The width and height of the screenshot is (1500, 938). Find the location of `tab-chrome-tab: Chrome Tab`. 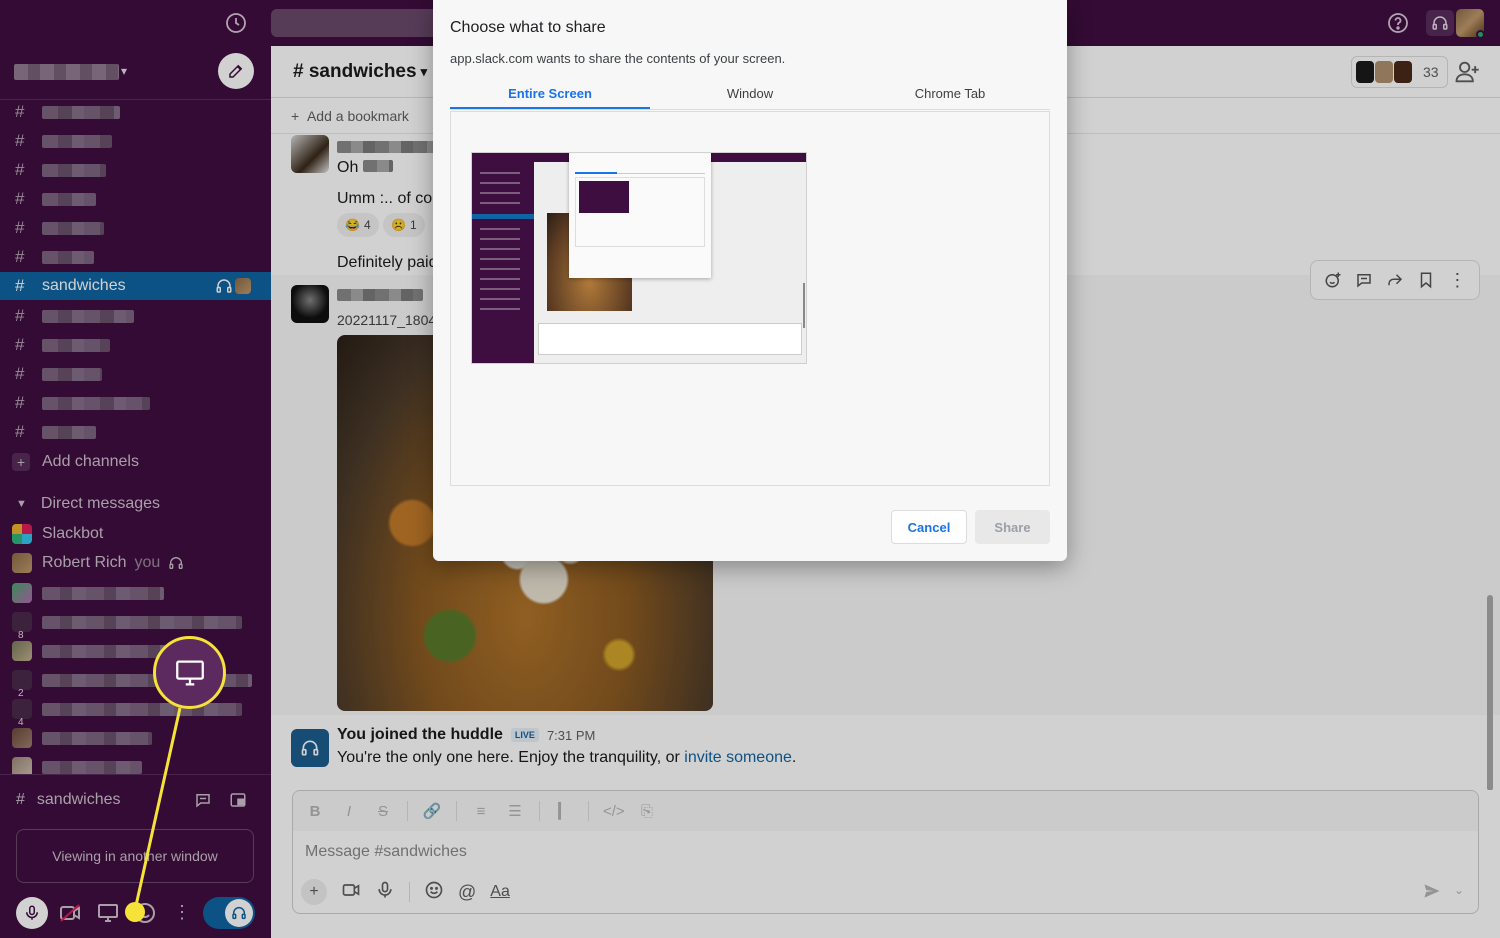

tab-chrome-tab: Chrome Tab is located at coordinates (950, 93).